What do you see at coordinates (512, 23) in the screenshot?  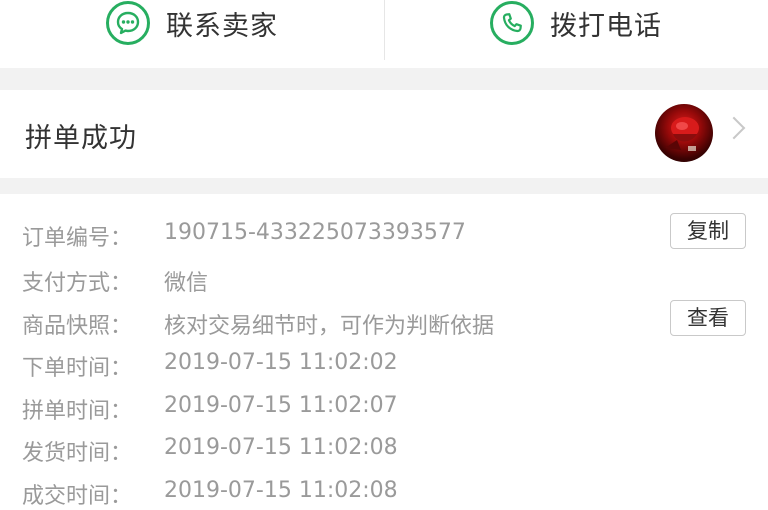 I see `phone-icon` at bounding box center [512, 23].